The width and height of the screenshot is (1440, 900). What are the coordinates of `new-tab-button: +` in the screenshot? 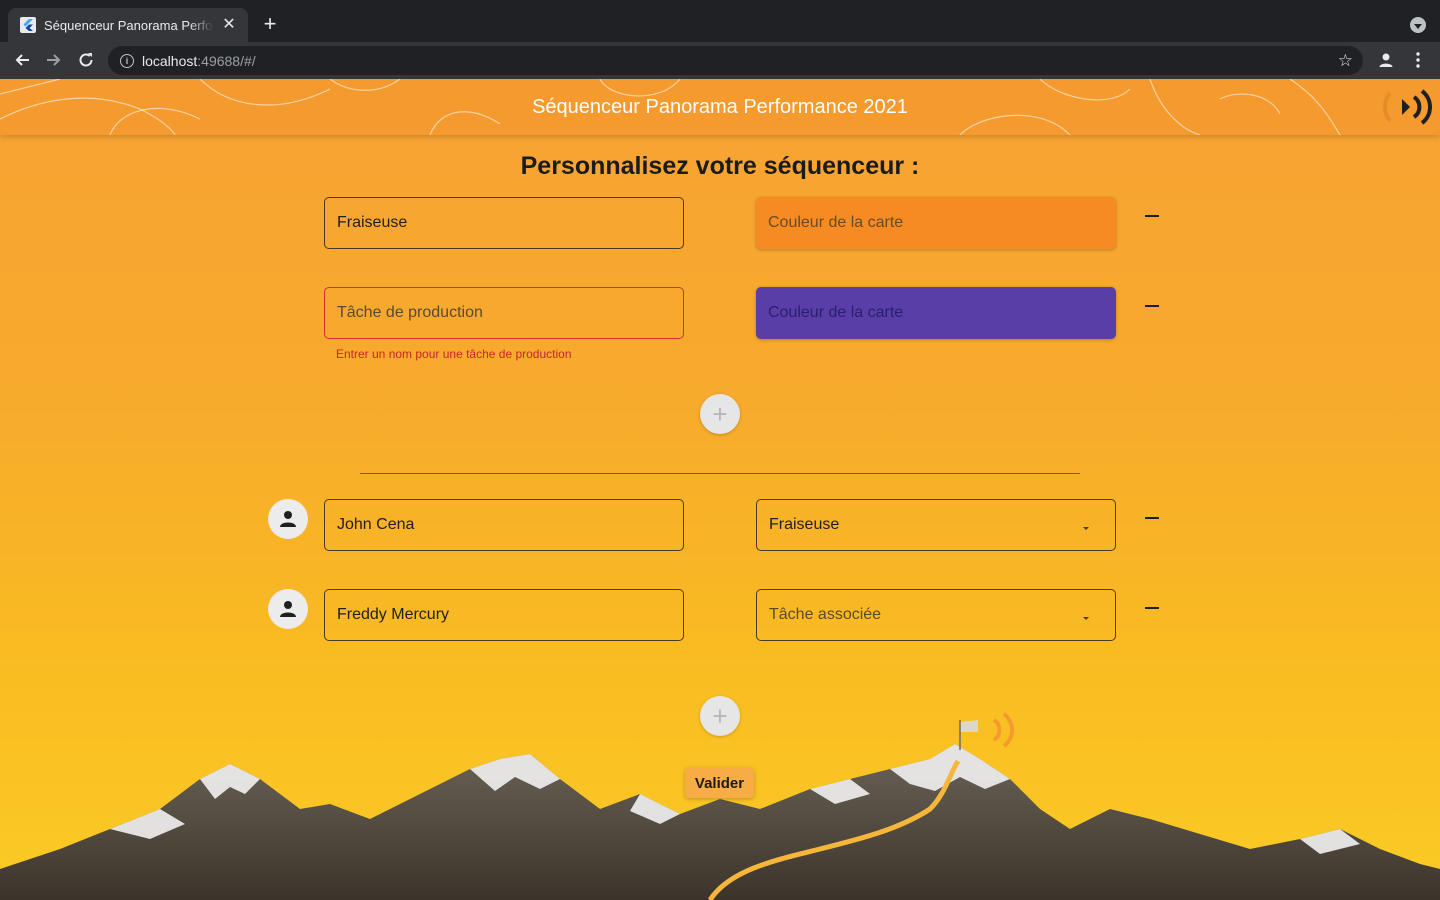 It's located at (270, 24).